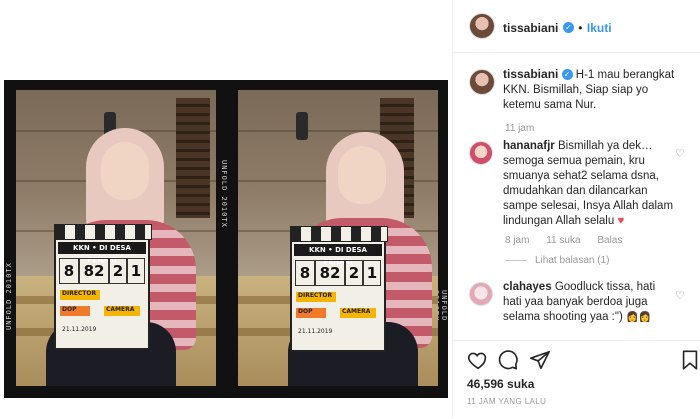  Describe the element at coordinates (599, 28) in the screenshot. I see `follow-button: Ikuti` at that location.